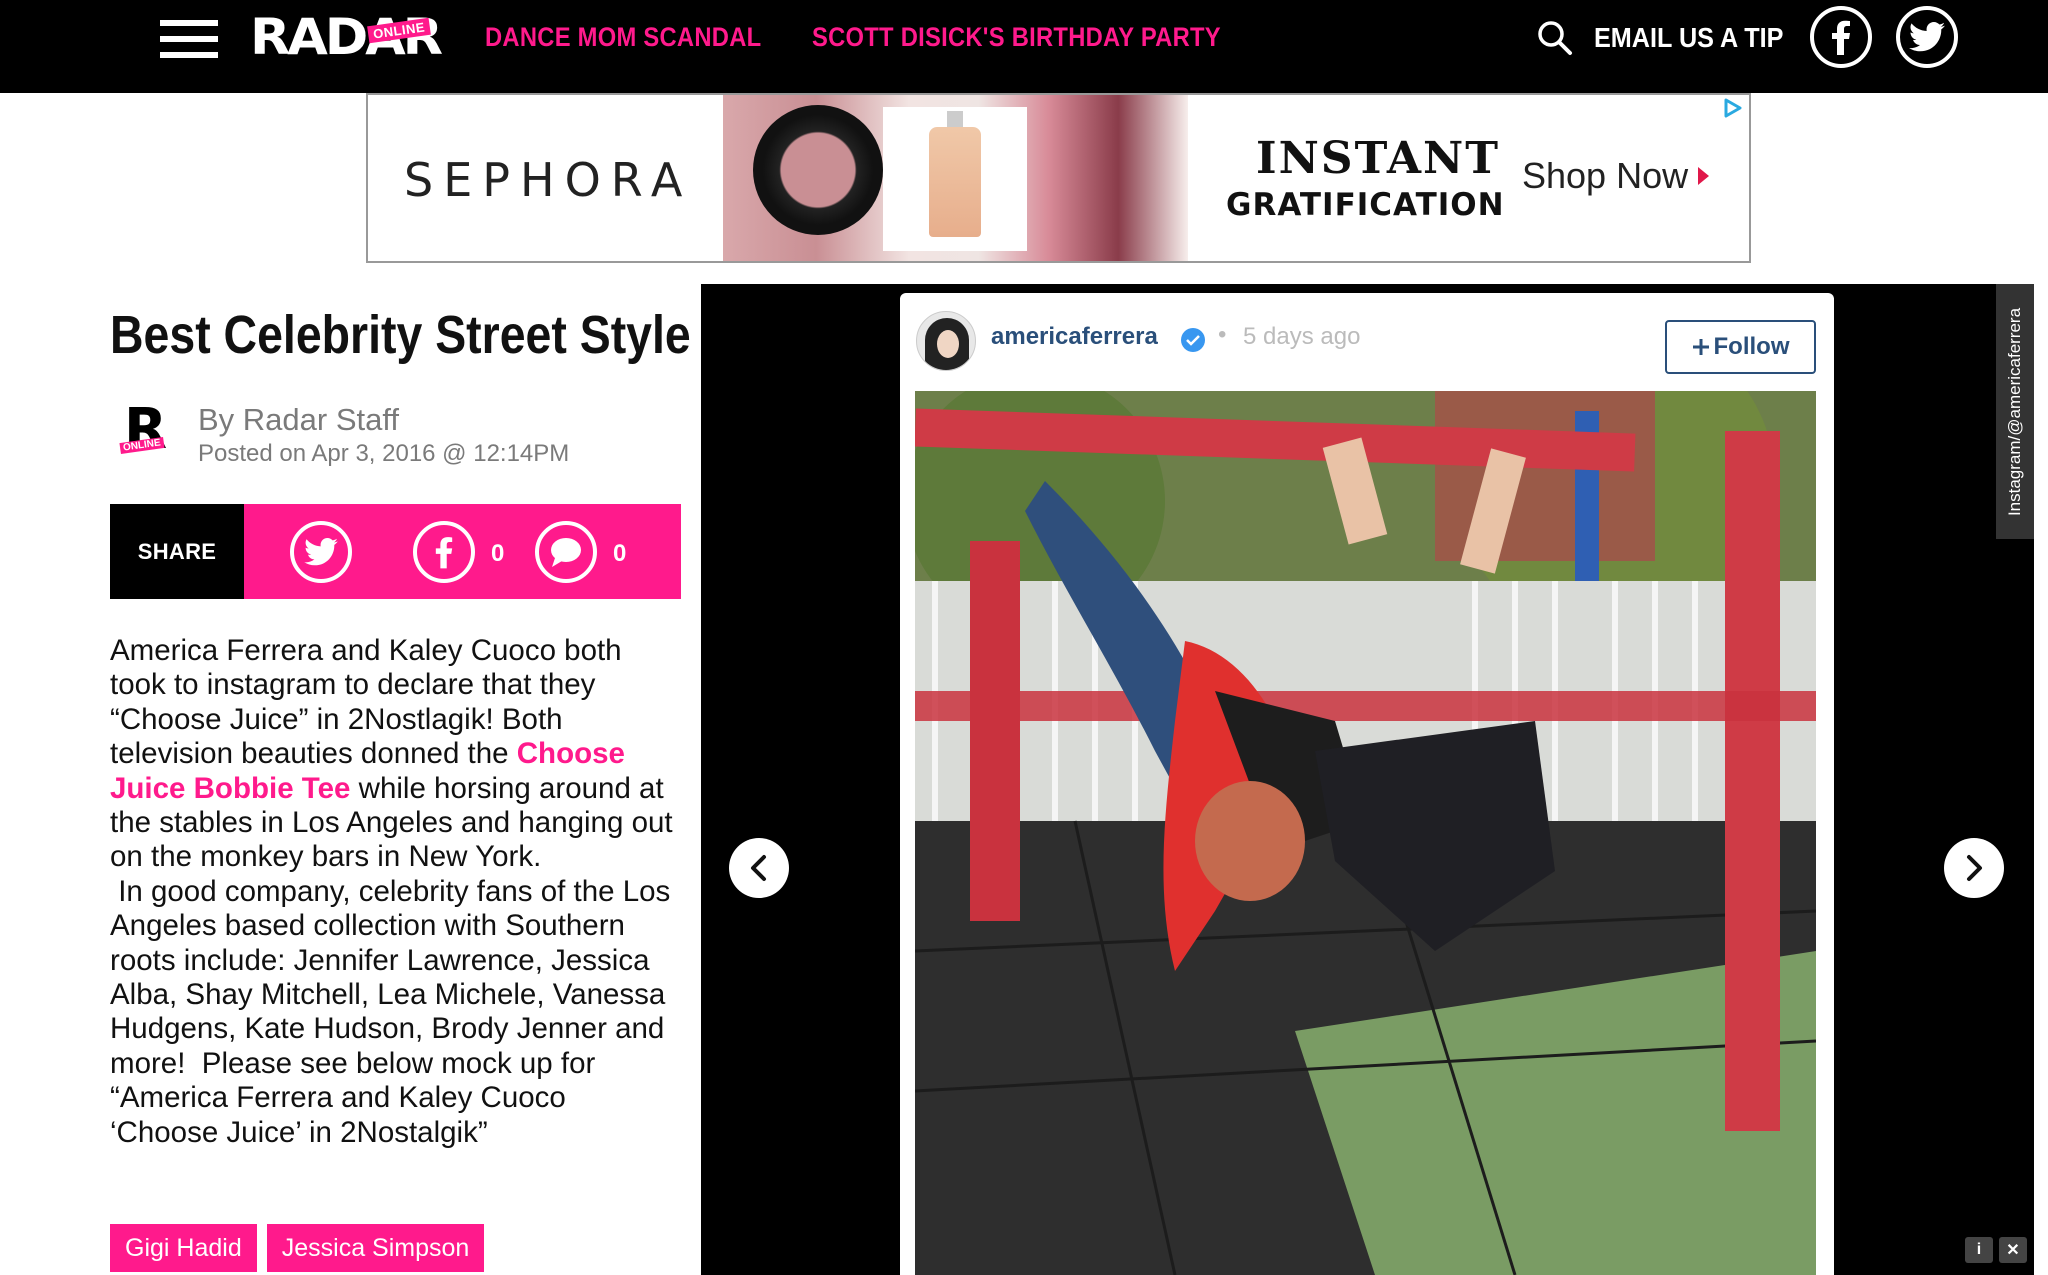 The height and width of the screenshot is (1275, 2048). Describe the element at coordinates (1605, 175) in the screenshot. I see `ad-cta-label: Shop Now` at that location.